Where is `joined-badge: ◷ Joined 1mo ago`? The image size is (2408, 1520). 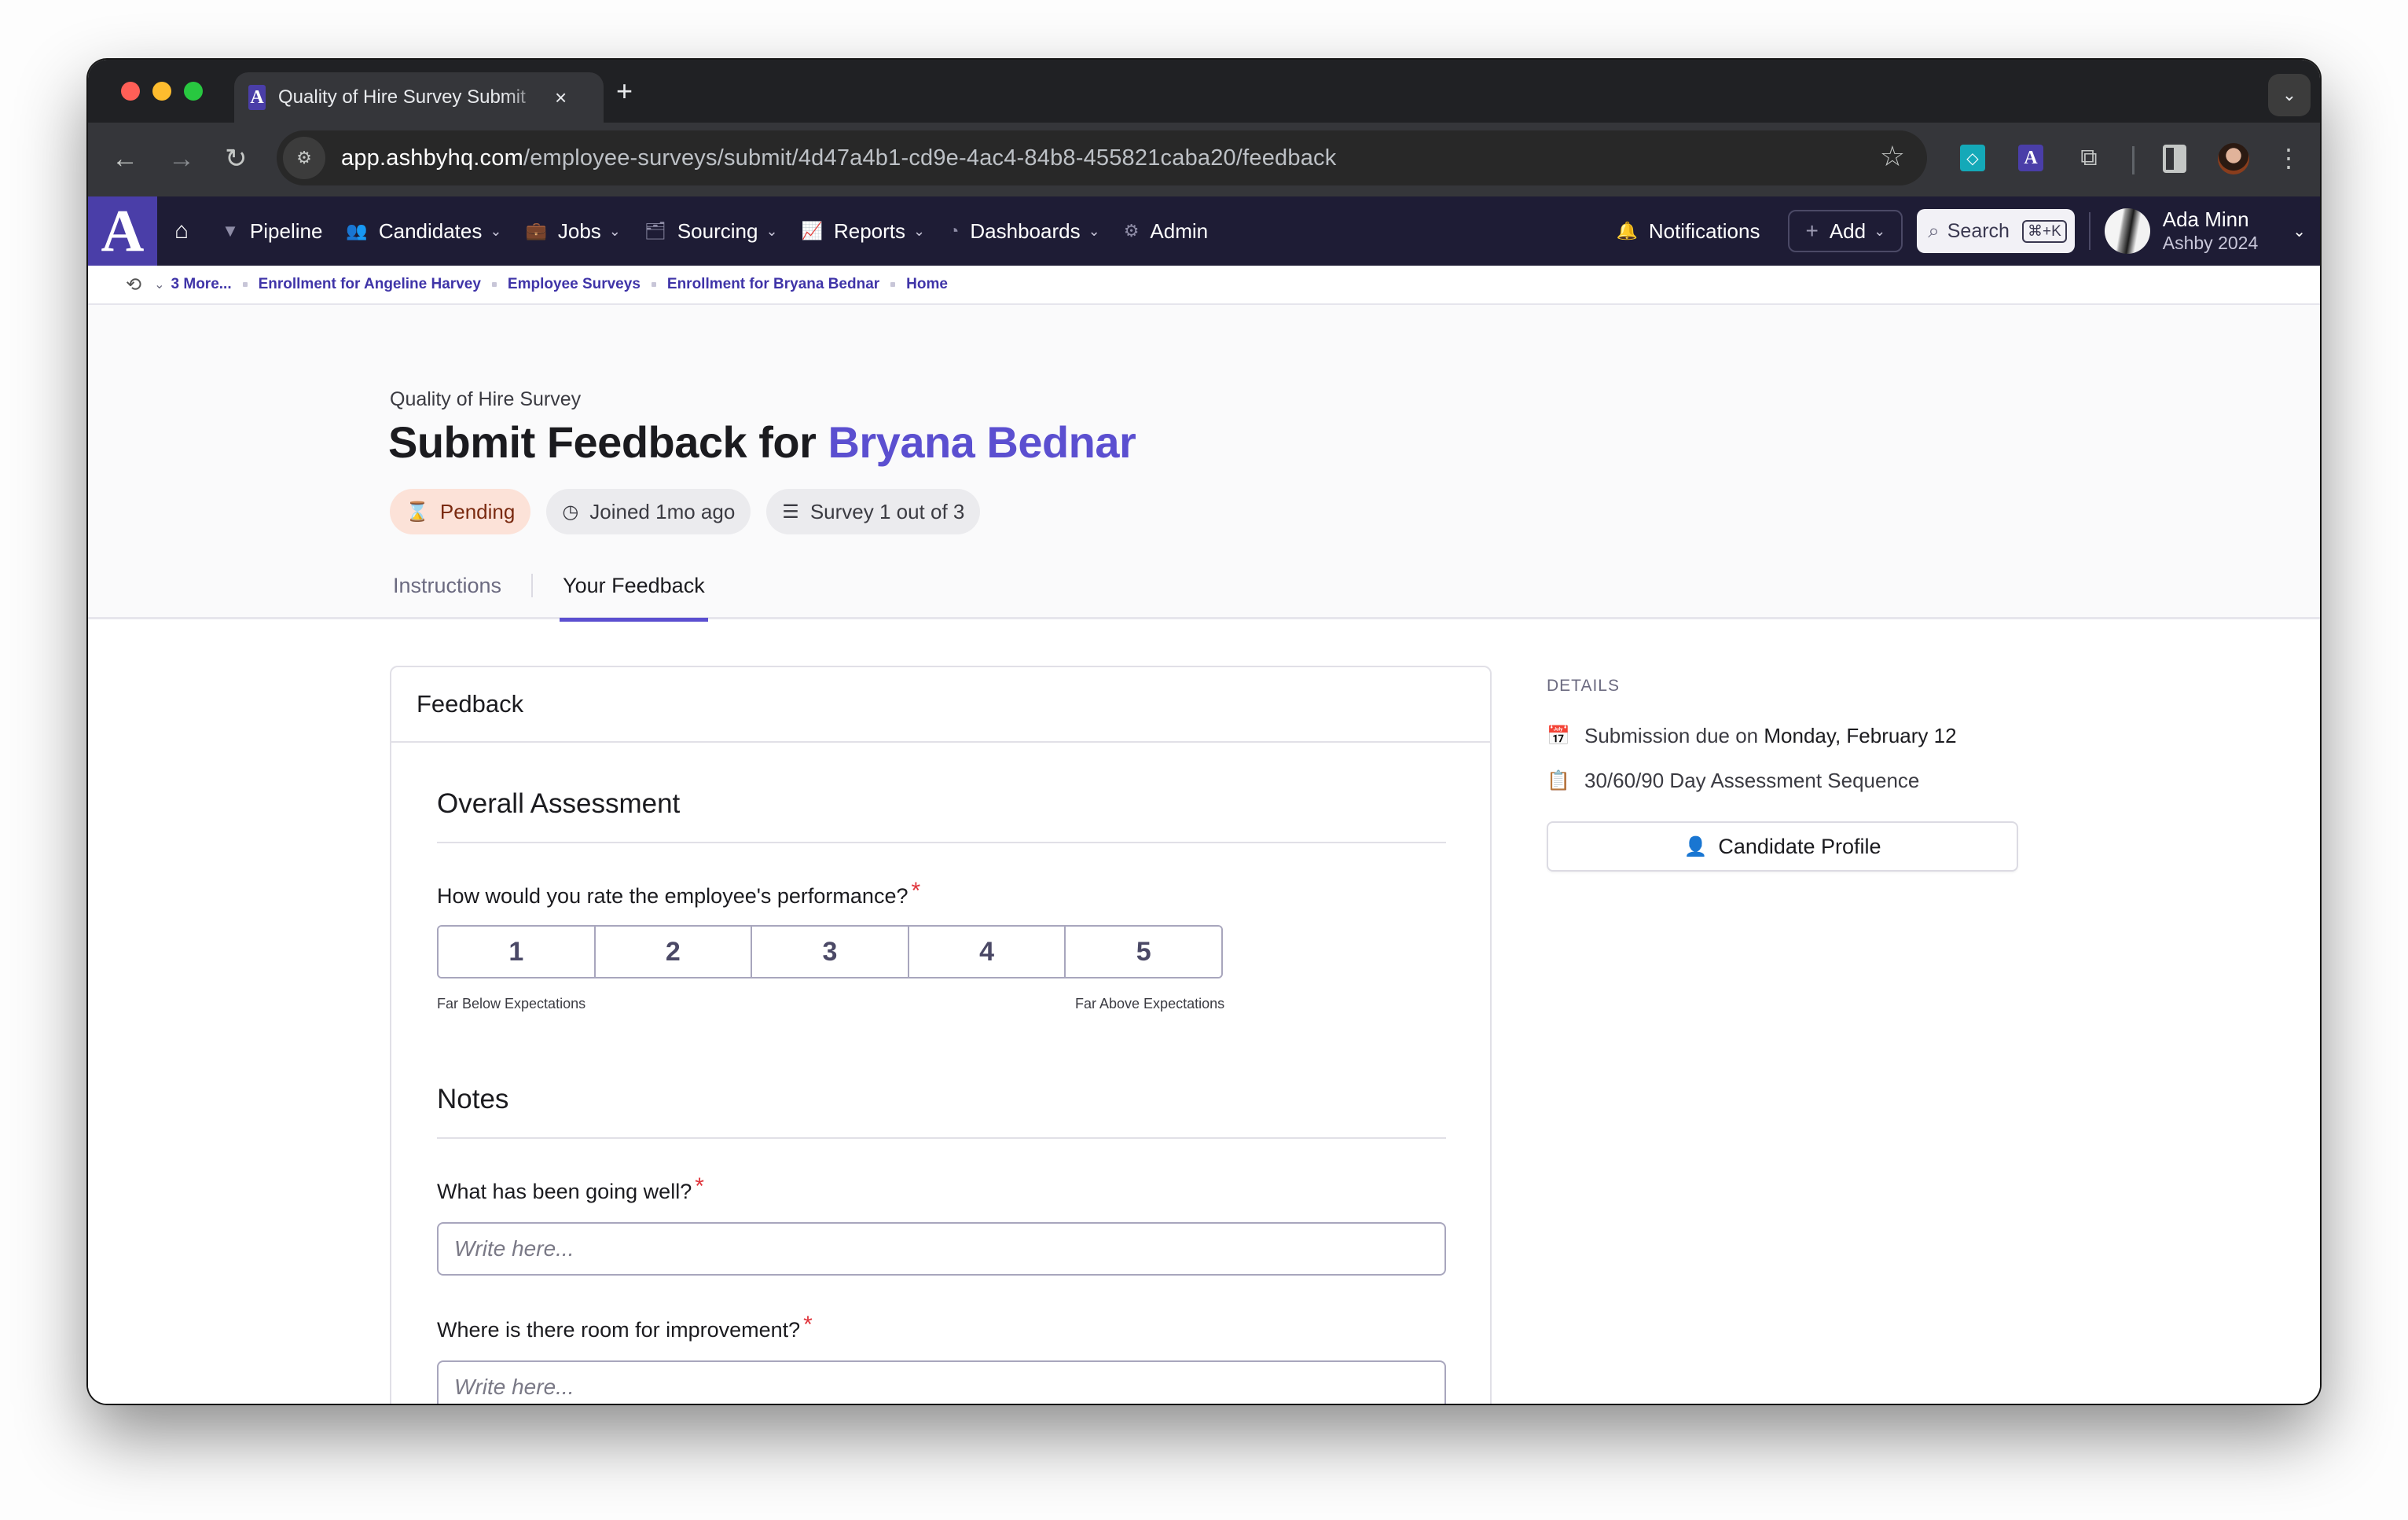 joined-badge: ◷ Joined 1mo ago is located at coordinates (648, 512).